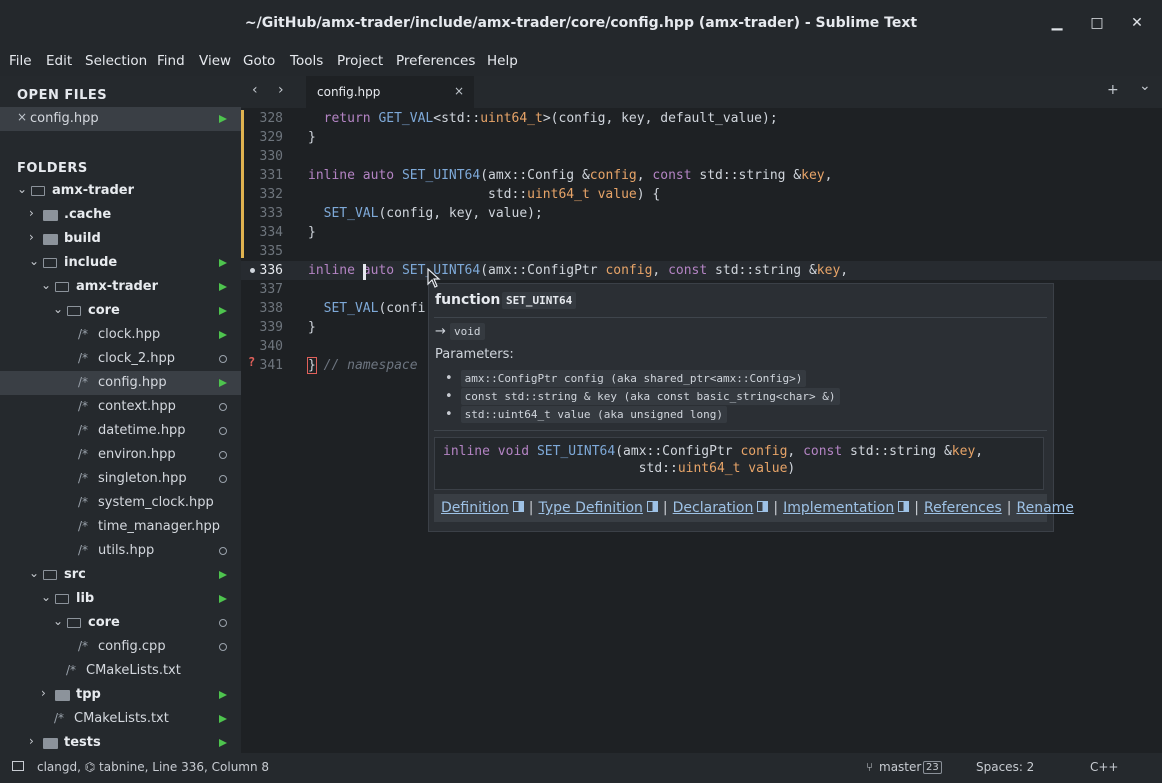 The image size is (1162, 783). I want to click on folder-item: ⌄ include, so click(120, 263).